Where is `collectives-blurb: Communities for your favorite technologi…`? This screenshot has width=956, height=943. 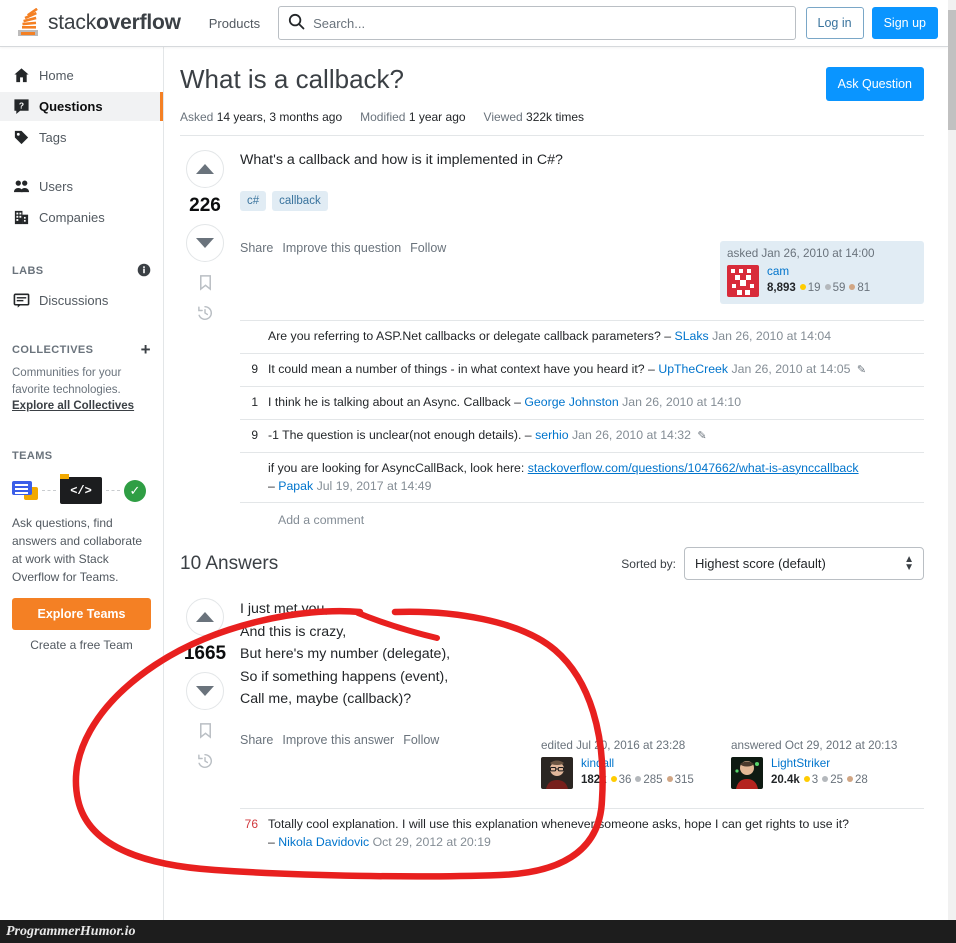 collectives-blurb: Communities for your favorite technologi… is located at coordinates (81, 390).